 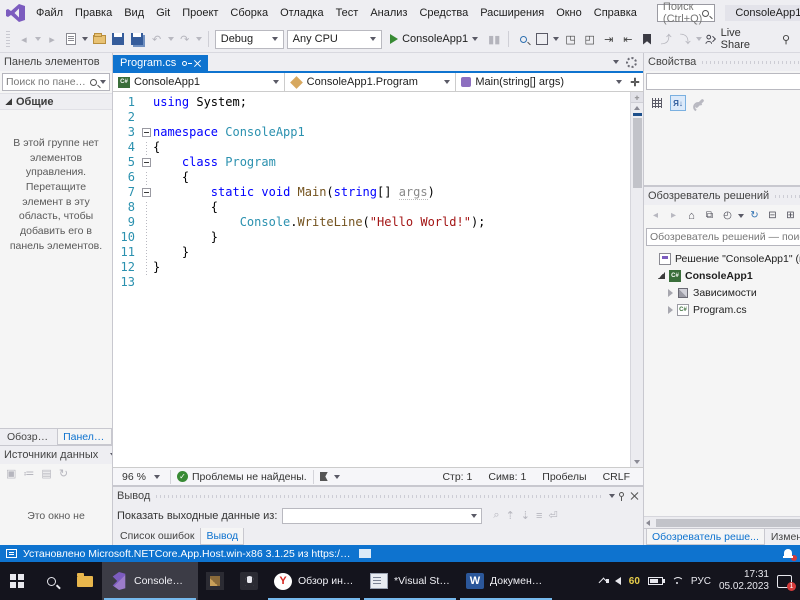 I want to click on solution-explorer-hscrollbar, so click(x=722, y=522).